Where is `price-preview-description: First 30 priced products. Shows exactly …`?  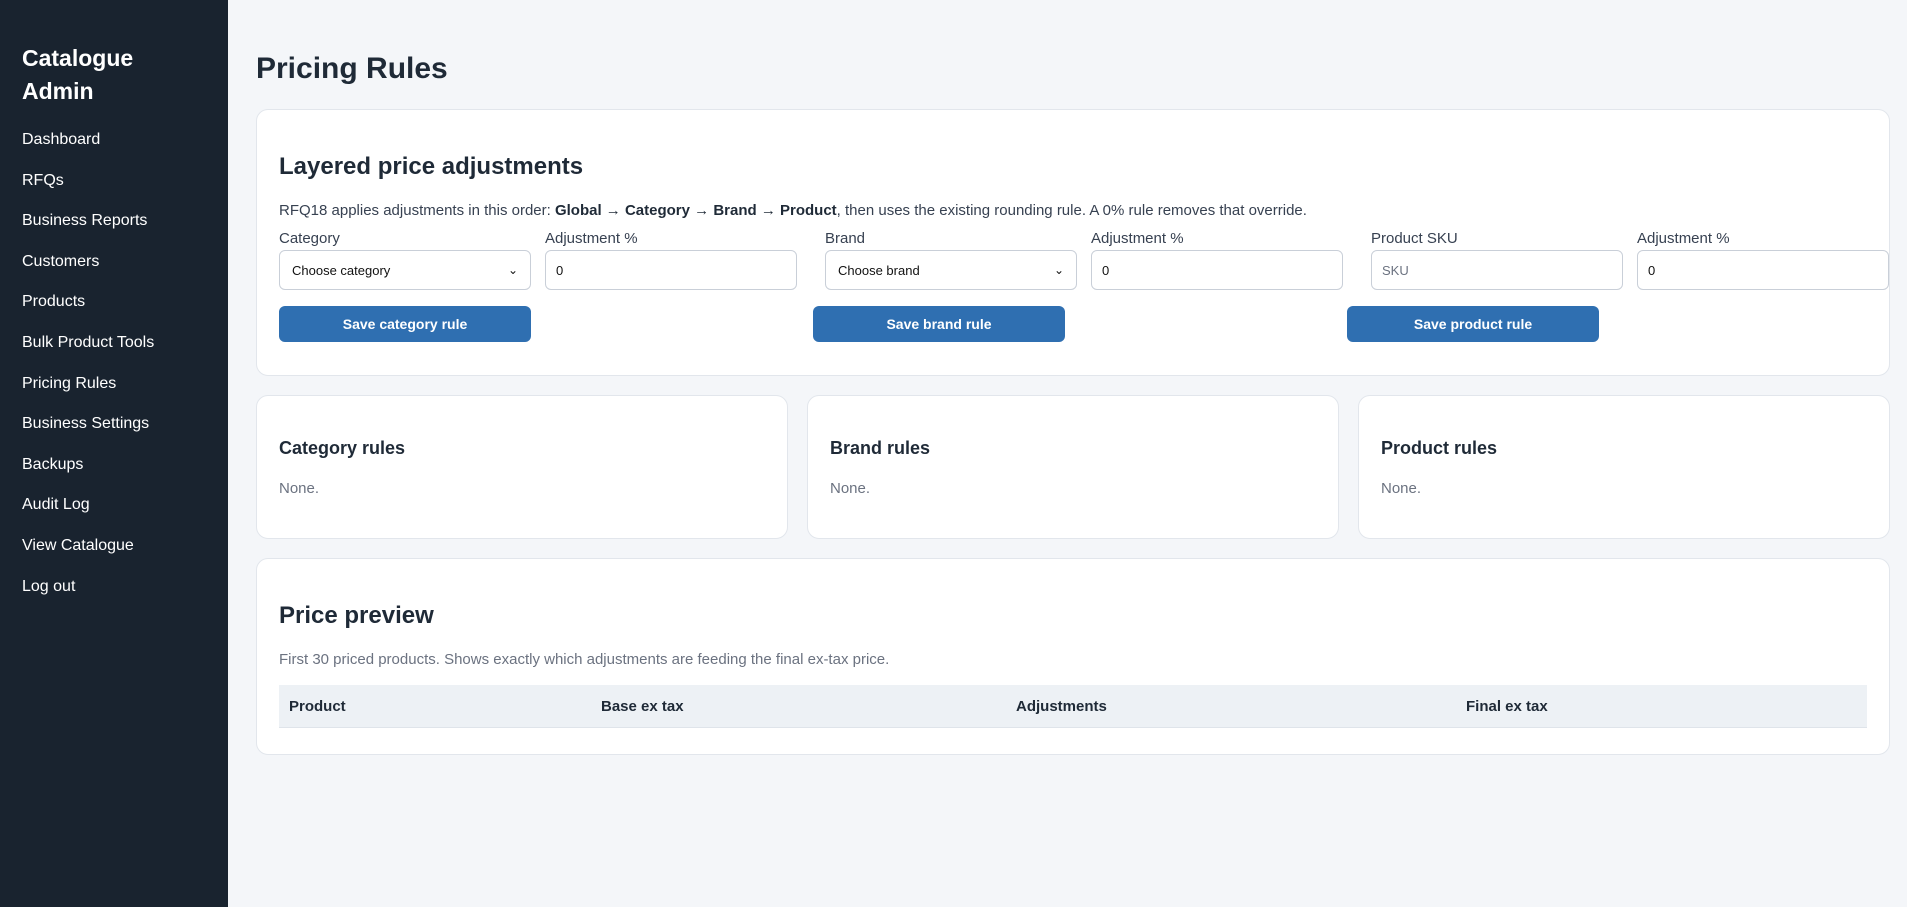
price-preview-description: First 30 priced products. Shows exactly … is located at coordinates (584, 659).